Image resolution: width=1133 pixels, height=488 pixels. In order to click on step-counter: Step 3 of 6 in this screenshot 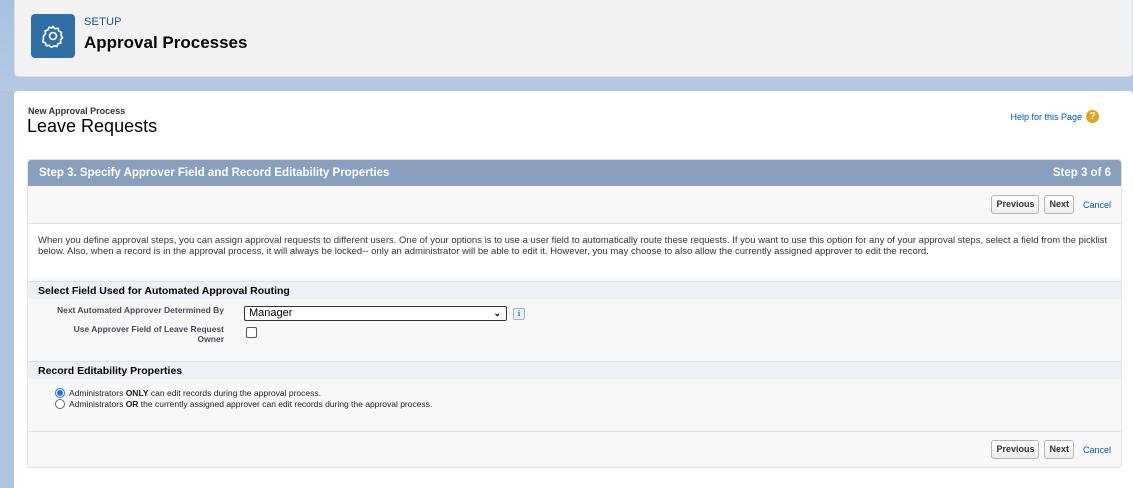, I will do `click(1081, 173)`.